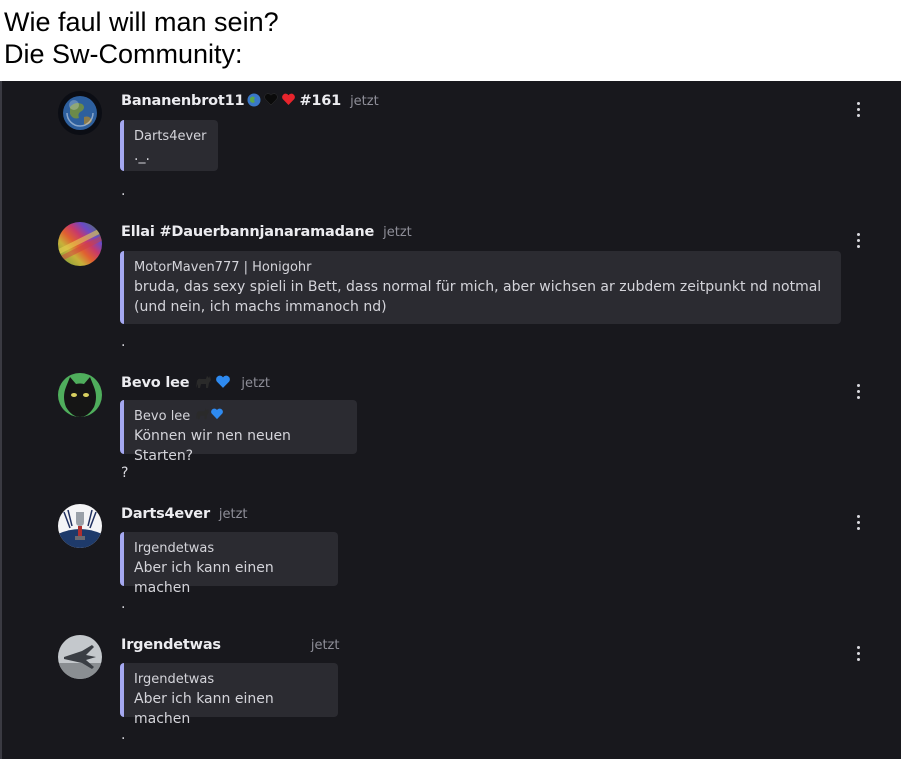  I want to click on rainbow-avatar-icon, so click(80, 244).